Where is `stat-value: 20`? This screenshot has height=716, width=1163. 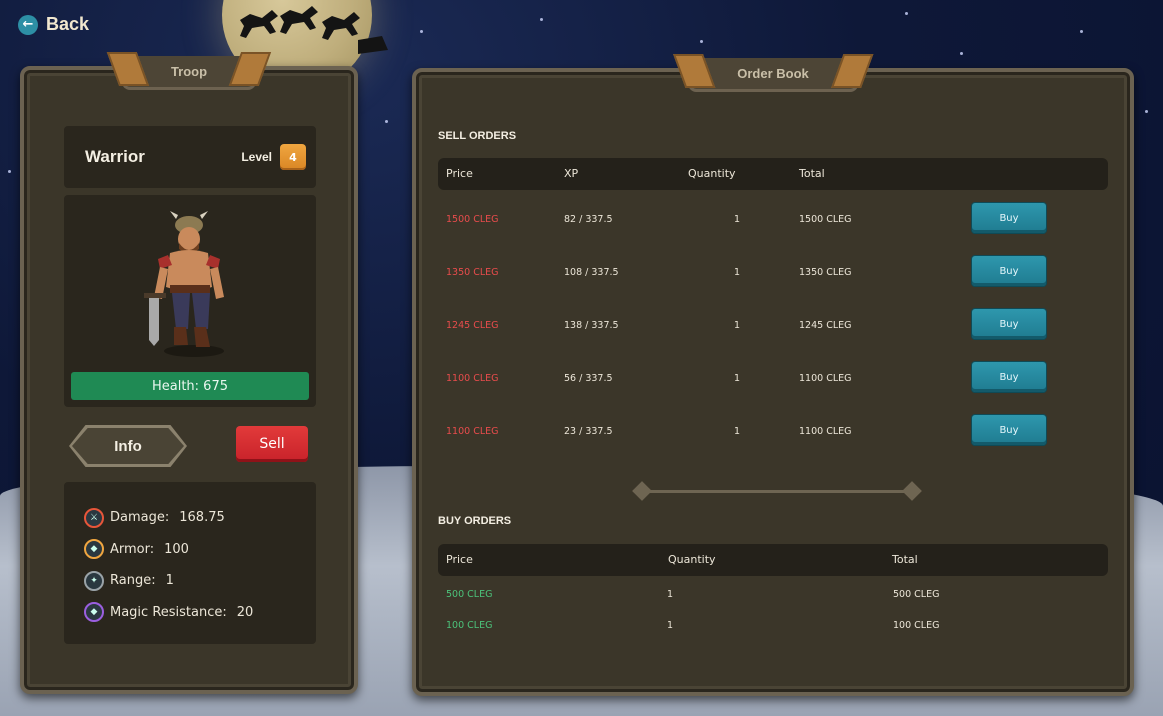 stat-value: 20 is located at coordinates (245, 612).